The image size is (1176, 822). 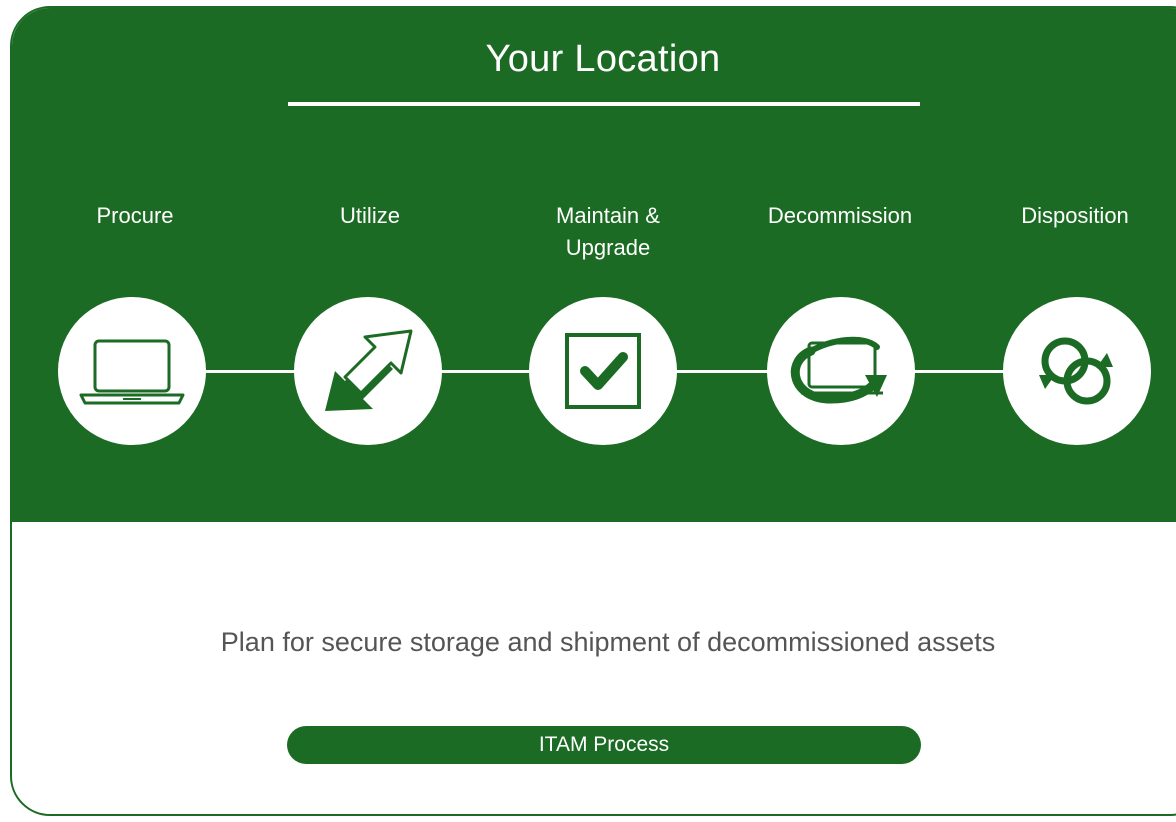 I want to click on stage-circle-disposition, so click(x=1077, y=371).